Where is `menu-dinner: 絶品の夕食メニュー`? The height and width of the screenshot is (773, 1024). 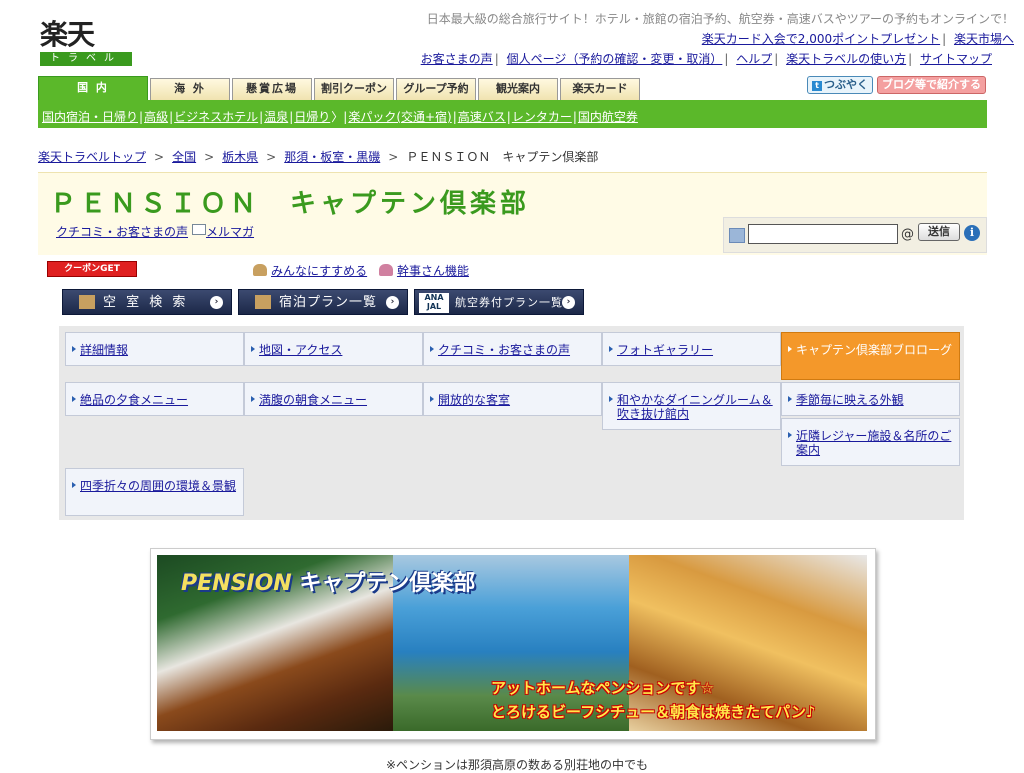
menu-dinner: 絶品の夕食メニュー is located at coordinates (154, 399).